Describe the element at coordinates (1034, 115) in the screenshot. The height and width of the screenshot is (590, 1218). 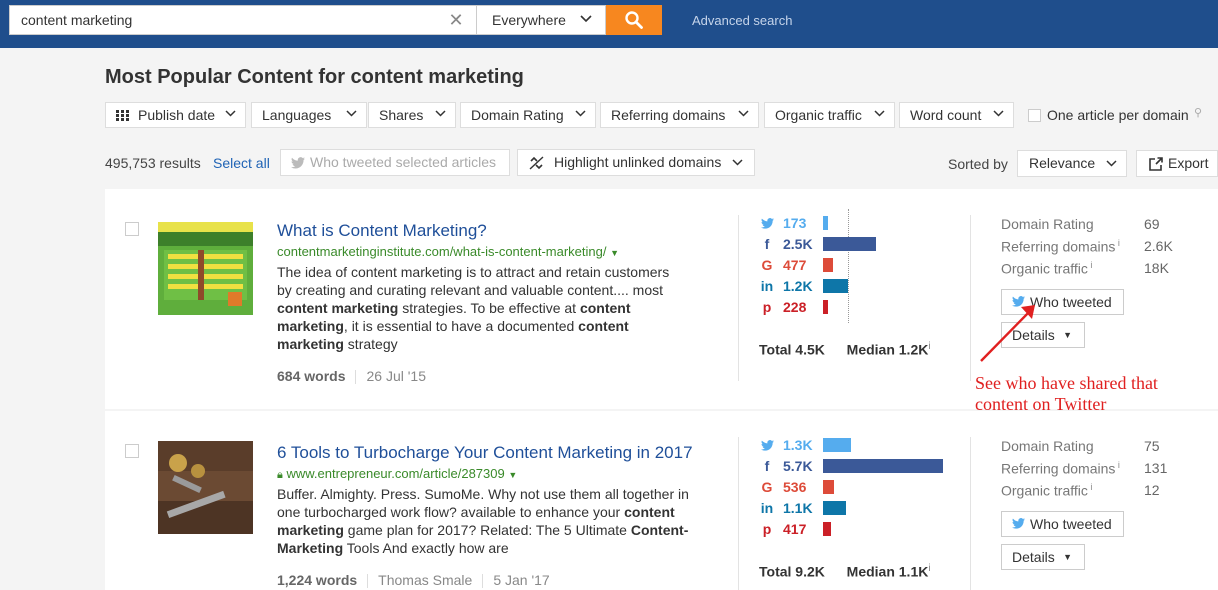
I see `one-per-domain-checkbox` at that location.